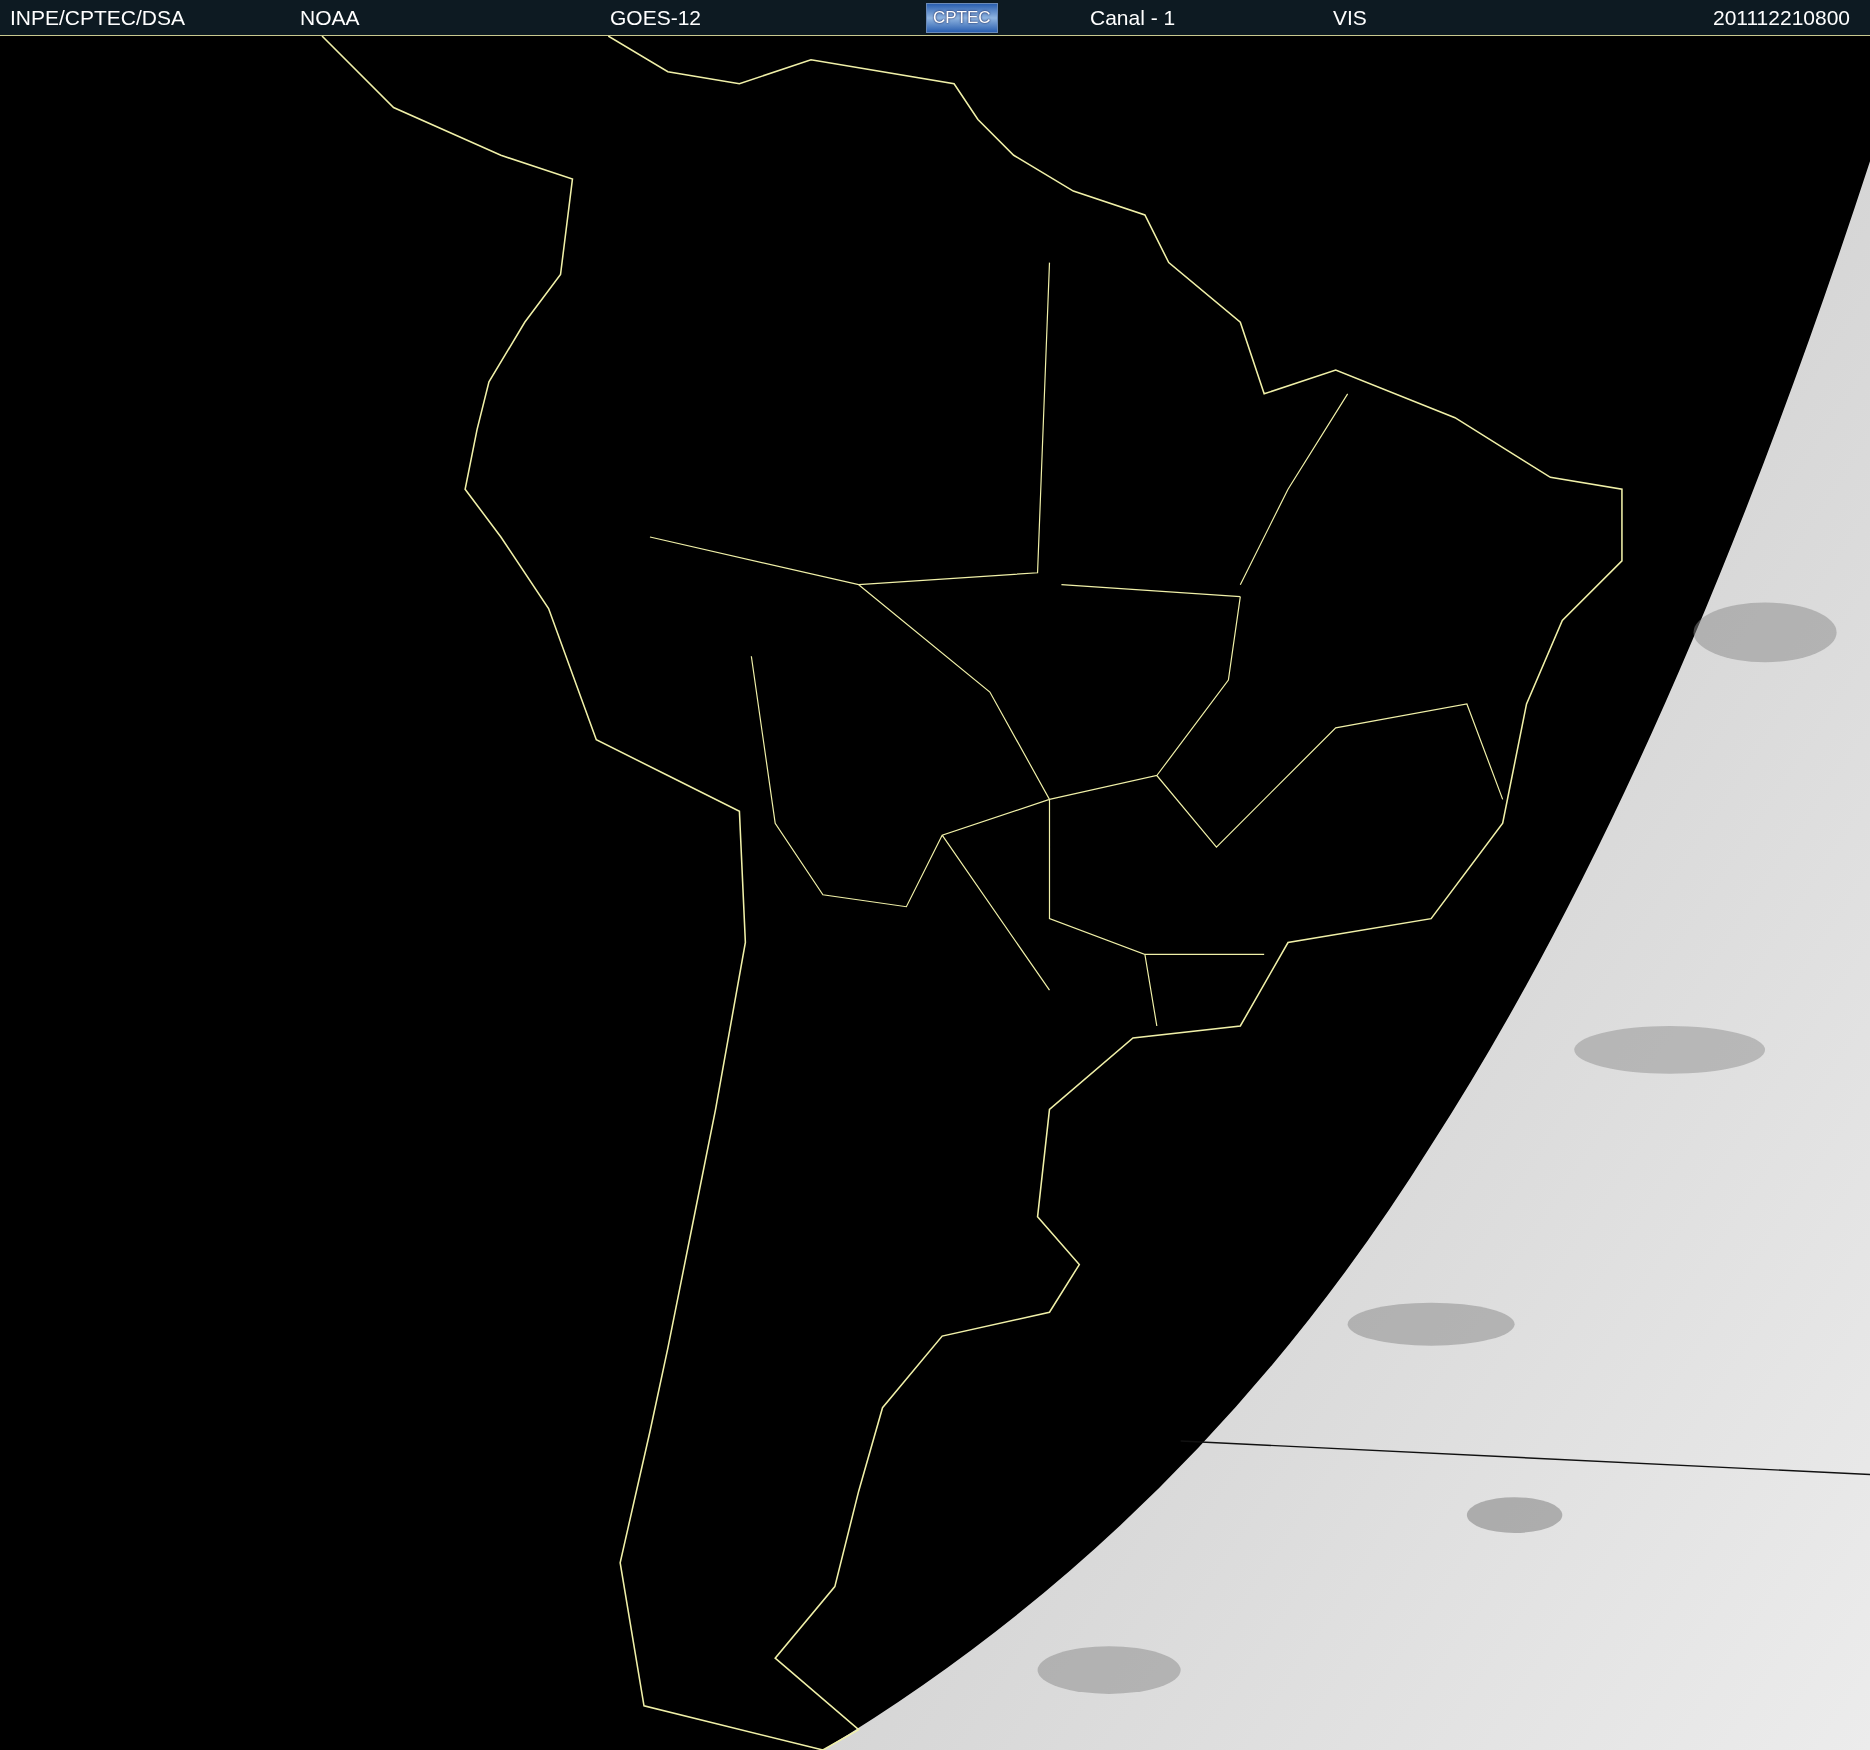 This screenshot has height=1750, width=1870. Describe the element at coordinates (656, 17) in the screenshot. I see `header-label: GOES-12` at that location.